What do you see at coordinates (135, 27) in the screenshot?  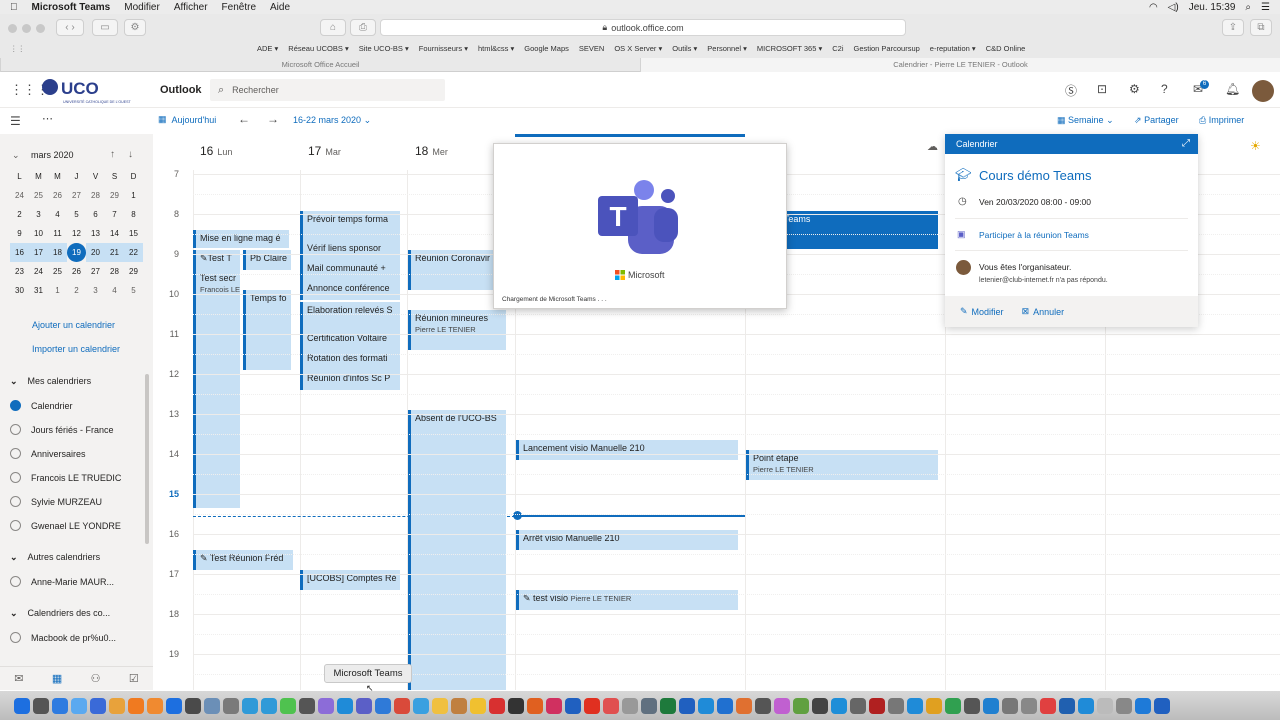 I see `settings-icon: ⚙` at bounding box center [135, 27].